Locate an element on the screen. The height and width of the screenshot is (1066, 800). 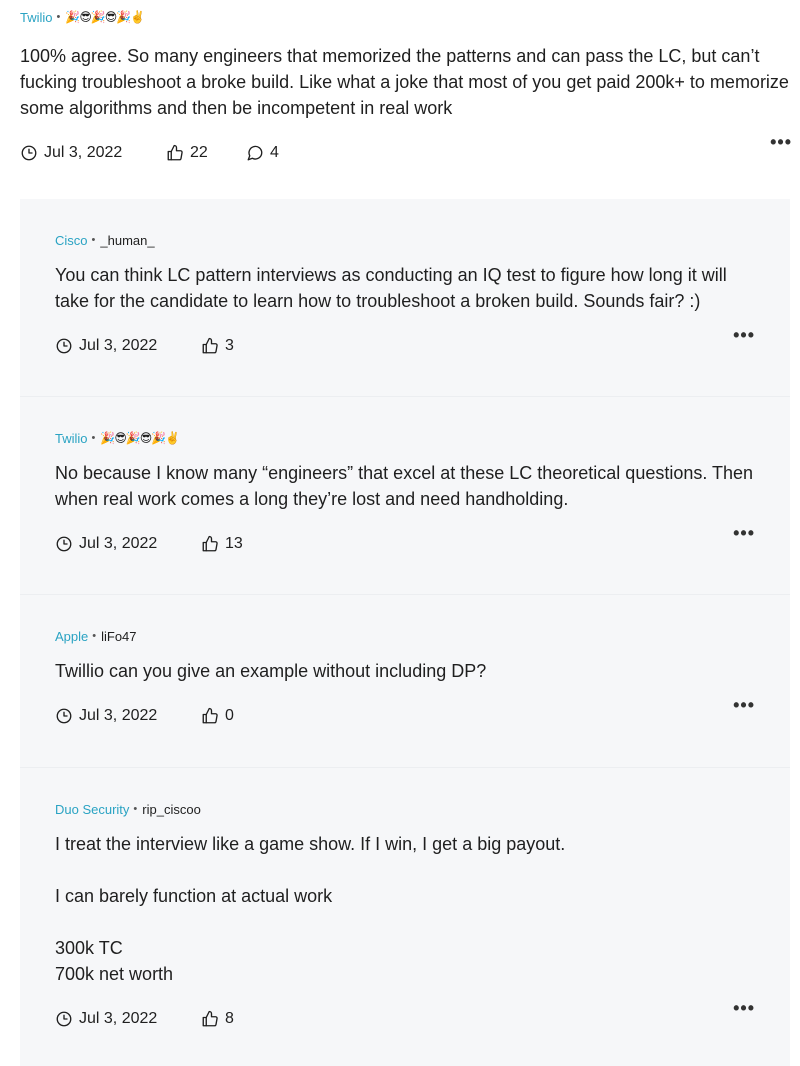
reply-meta: Cisco • _human_ is located at coordinates (405, 228).